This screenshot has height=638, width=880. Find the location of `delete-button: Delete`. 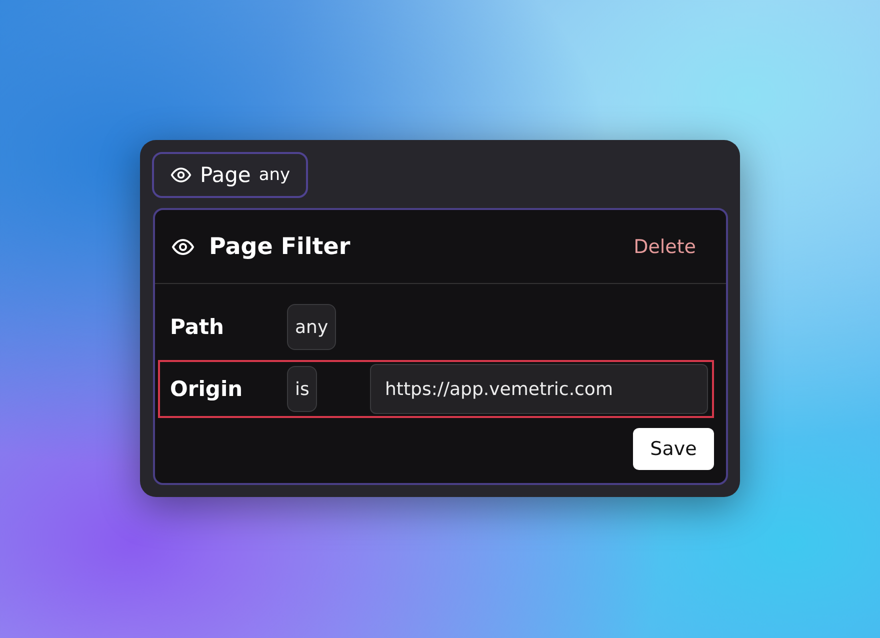

delete-button: Delete is located at coordinates (665, 247).